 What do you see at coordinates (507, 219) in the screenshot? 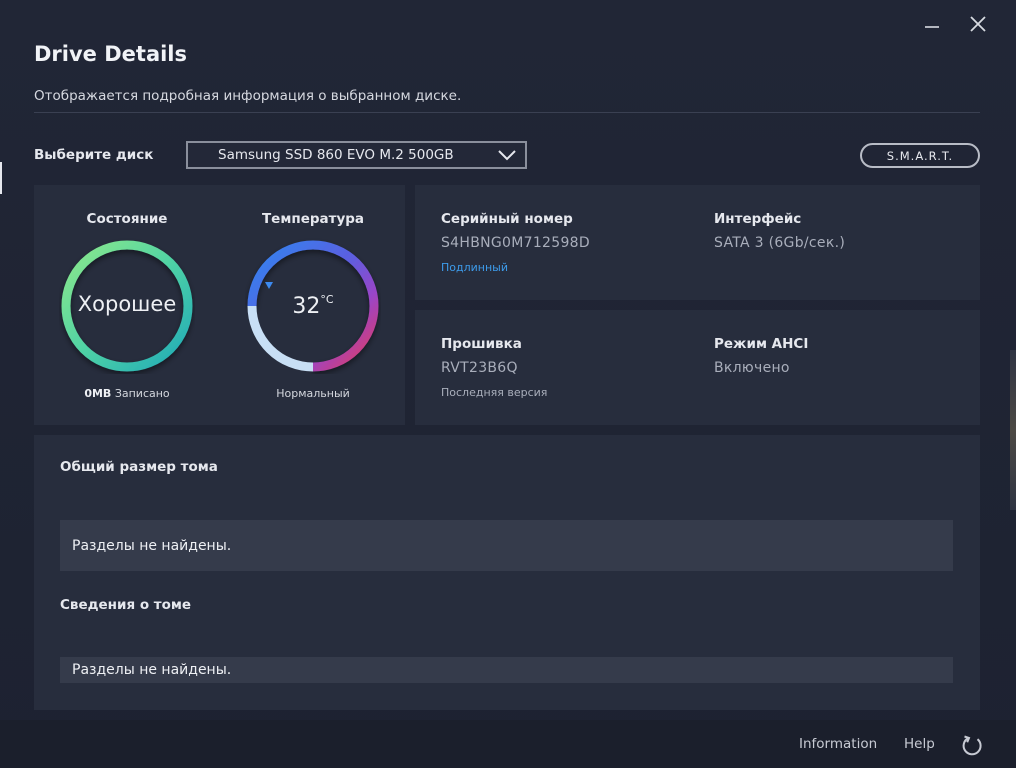
I see `serial-label: Серийный номер` at bounding box center [507, 219].